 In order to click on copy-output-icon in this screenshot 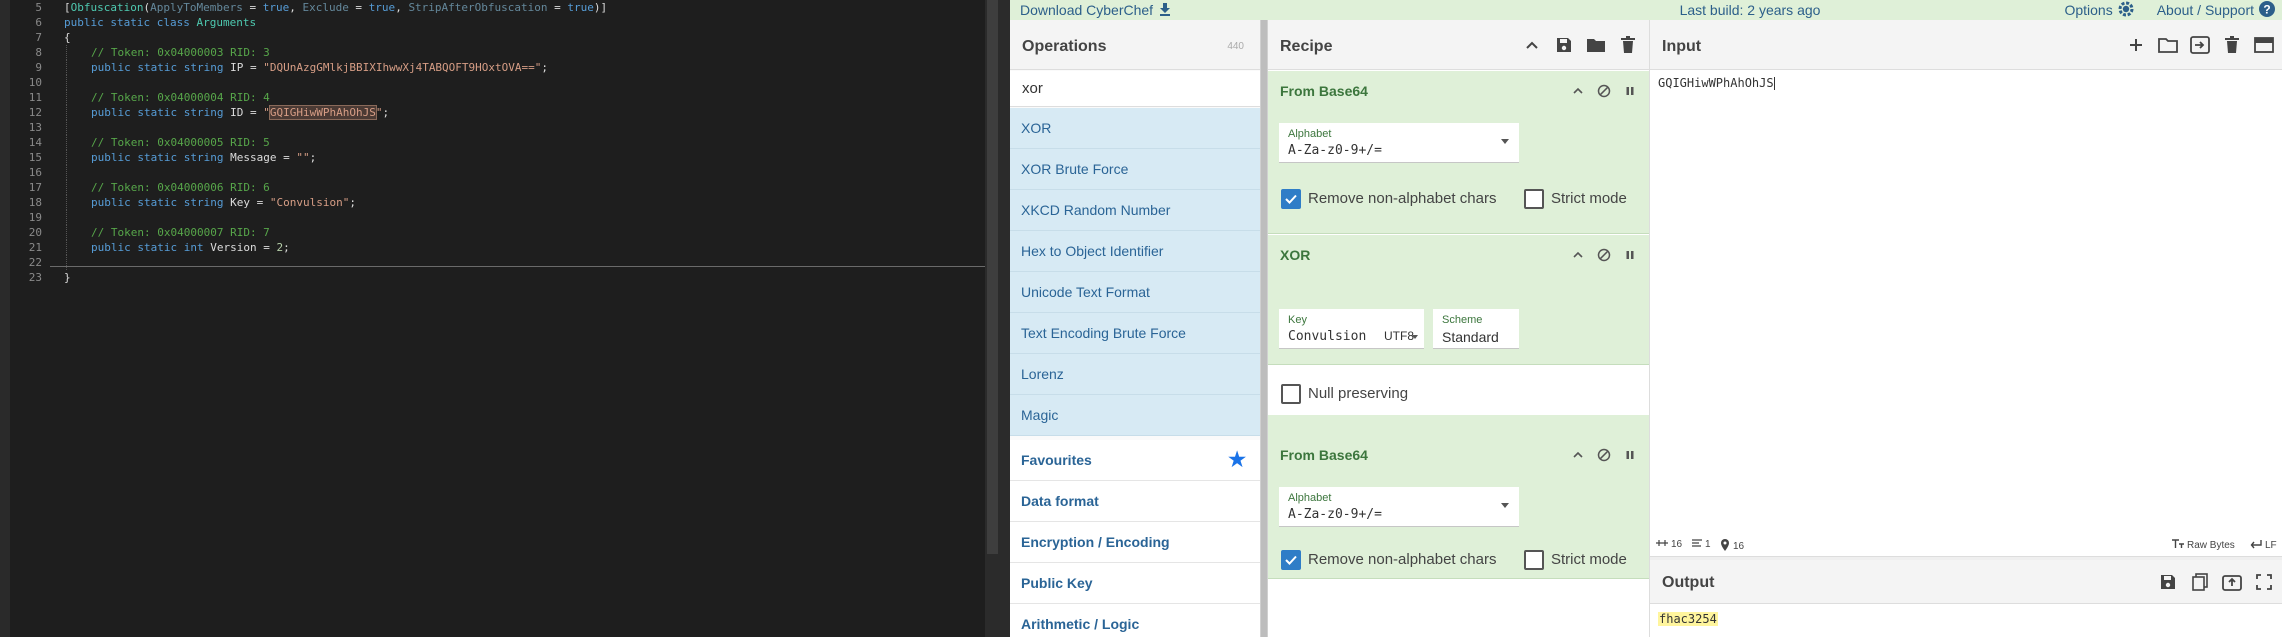, I will do `click(2200, 582)`.